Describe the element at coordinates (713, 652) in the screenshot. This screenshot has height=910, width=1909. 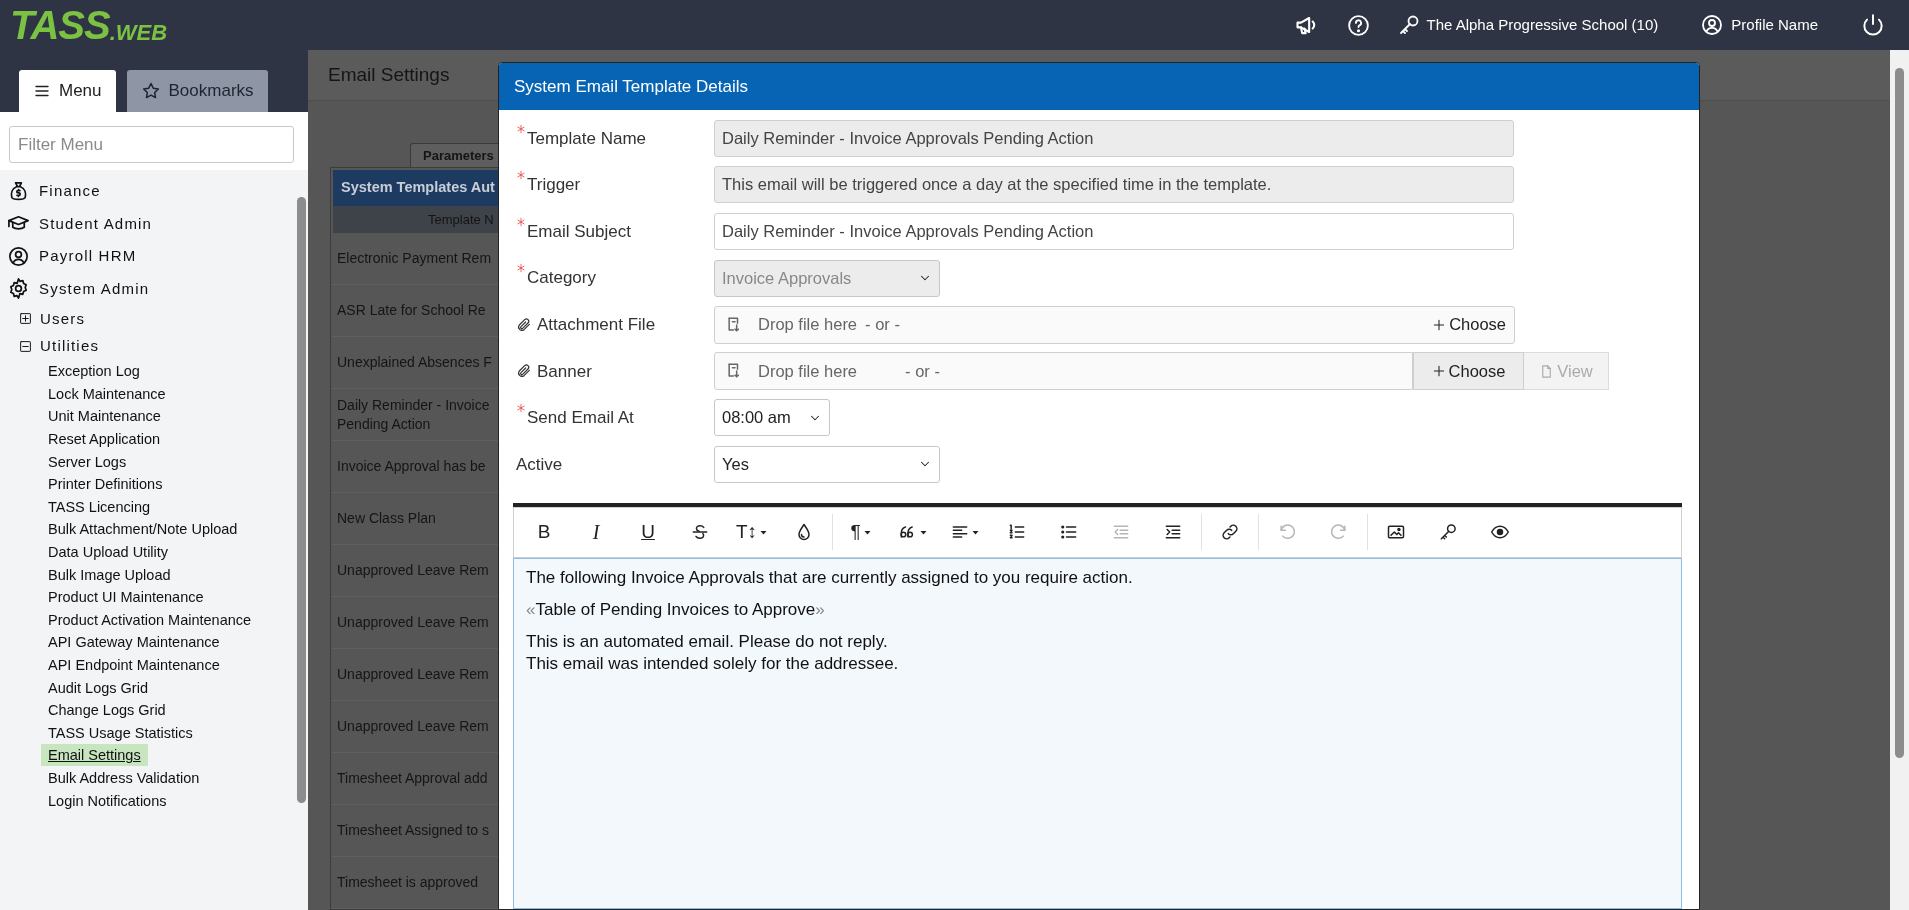
I see `paragraph: This is an automated email. Please do not reply. This email was intended solely for the addressee.` at that location.